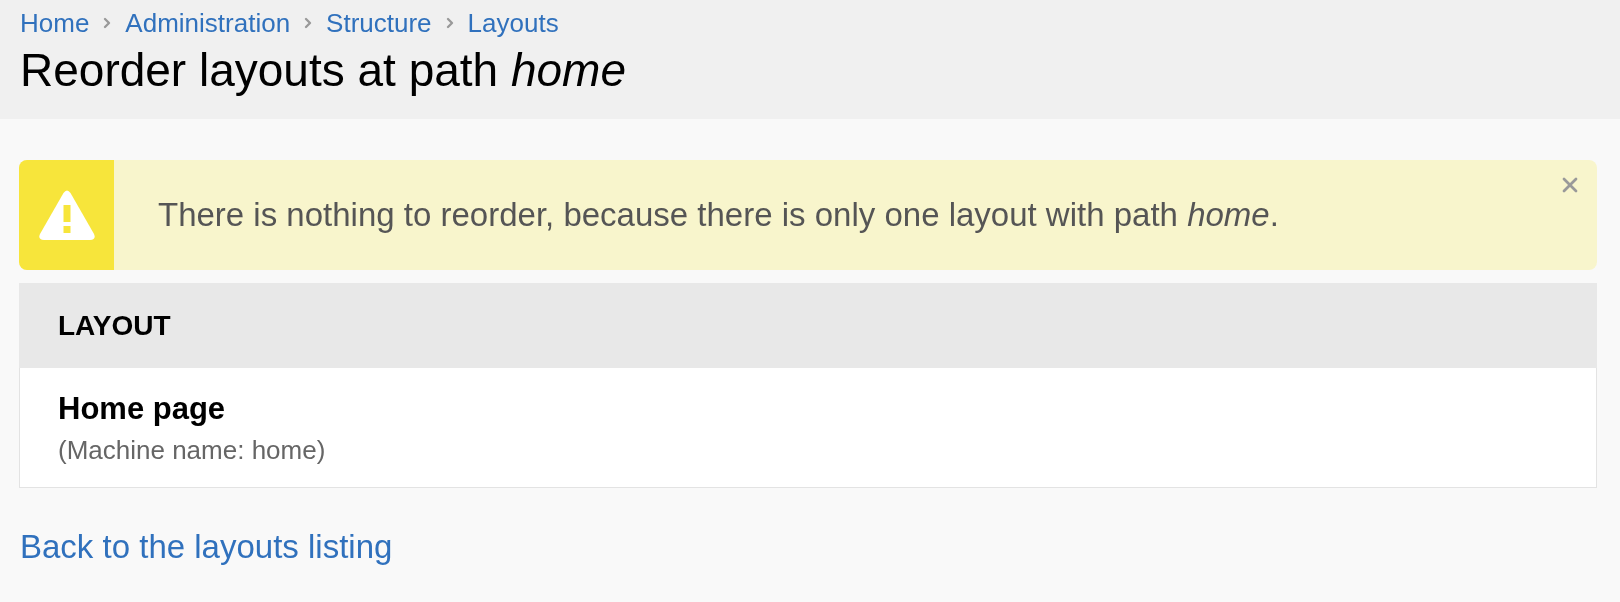  What do you see at coordinates (379, 23) in the screenshot?
I see `breadcrumb-link: Structure` at bounding box center [379, 23].